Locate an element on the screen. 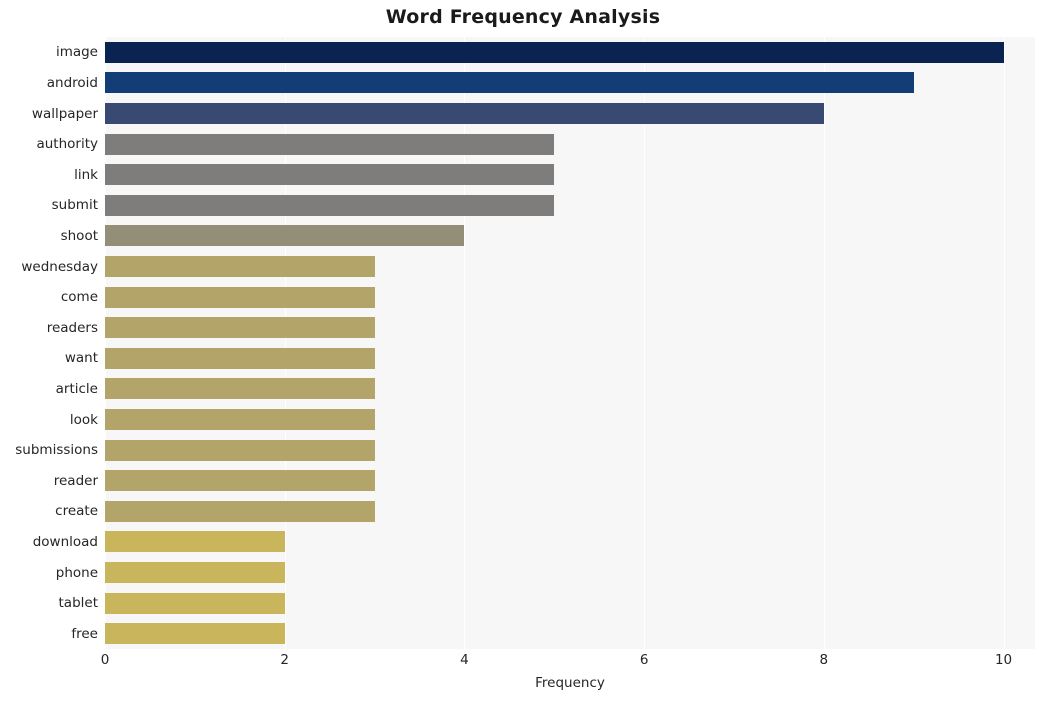 This screenshot has width=1046, height=701. y-axis-tick-label: link is located at coordinates (86, 174).